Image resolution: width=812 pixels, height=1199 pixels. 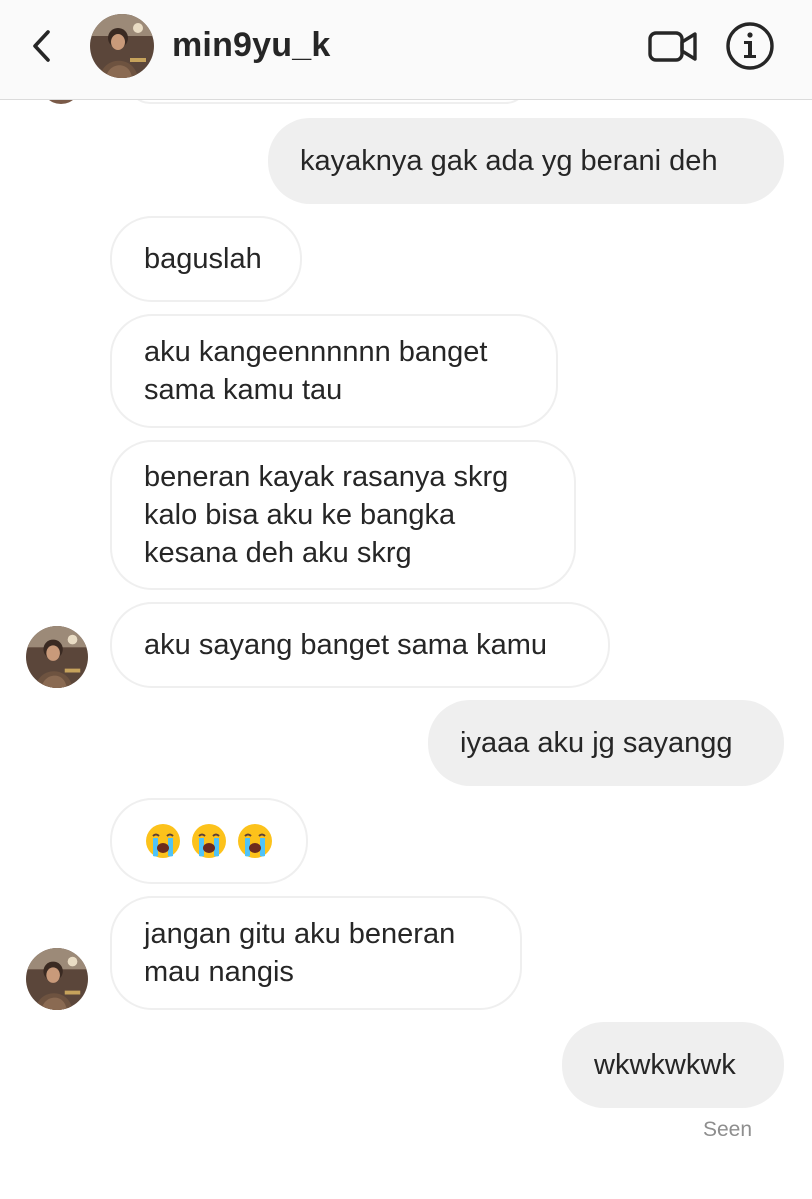 I want to click on back-button, so click(x=44, y=46).